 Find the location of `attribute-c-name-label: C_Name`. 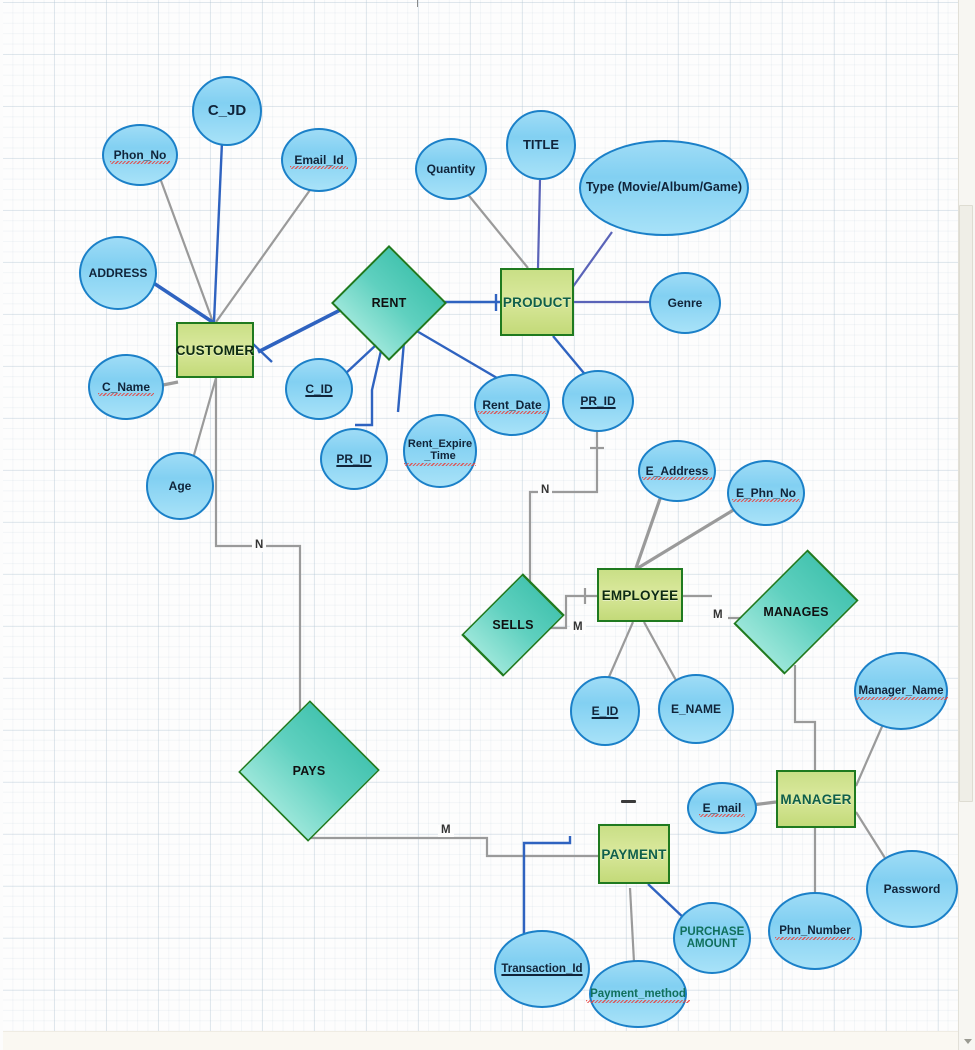

attribute-c-name-label: C_Name is located at coordinates (126, 388).